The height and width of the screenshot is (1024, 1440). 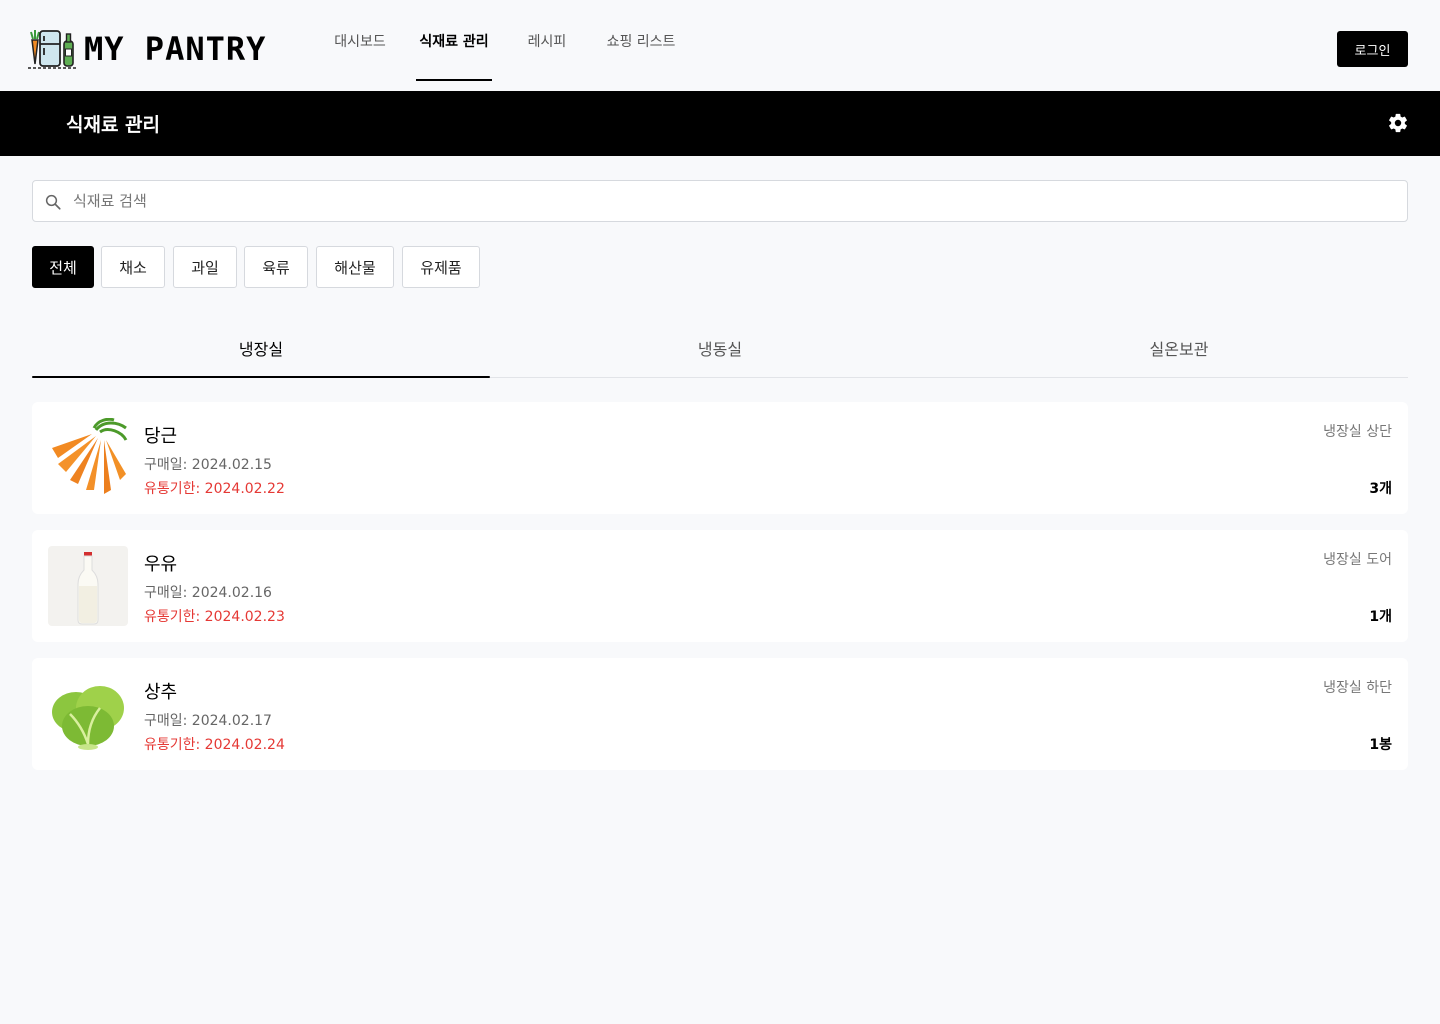 I want to click on expiry-date: 유통기한: 2024.02.24, so click(x=214, y=745).